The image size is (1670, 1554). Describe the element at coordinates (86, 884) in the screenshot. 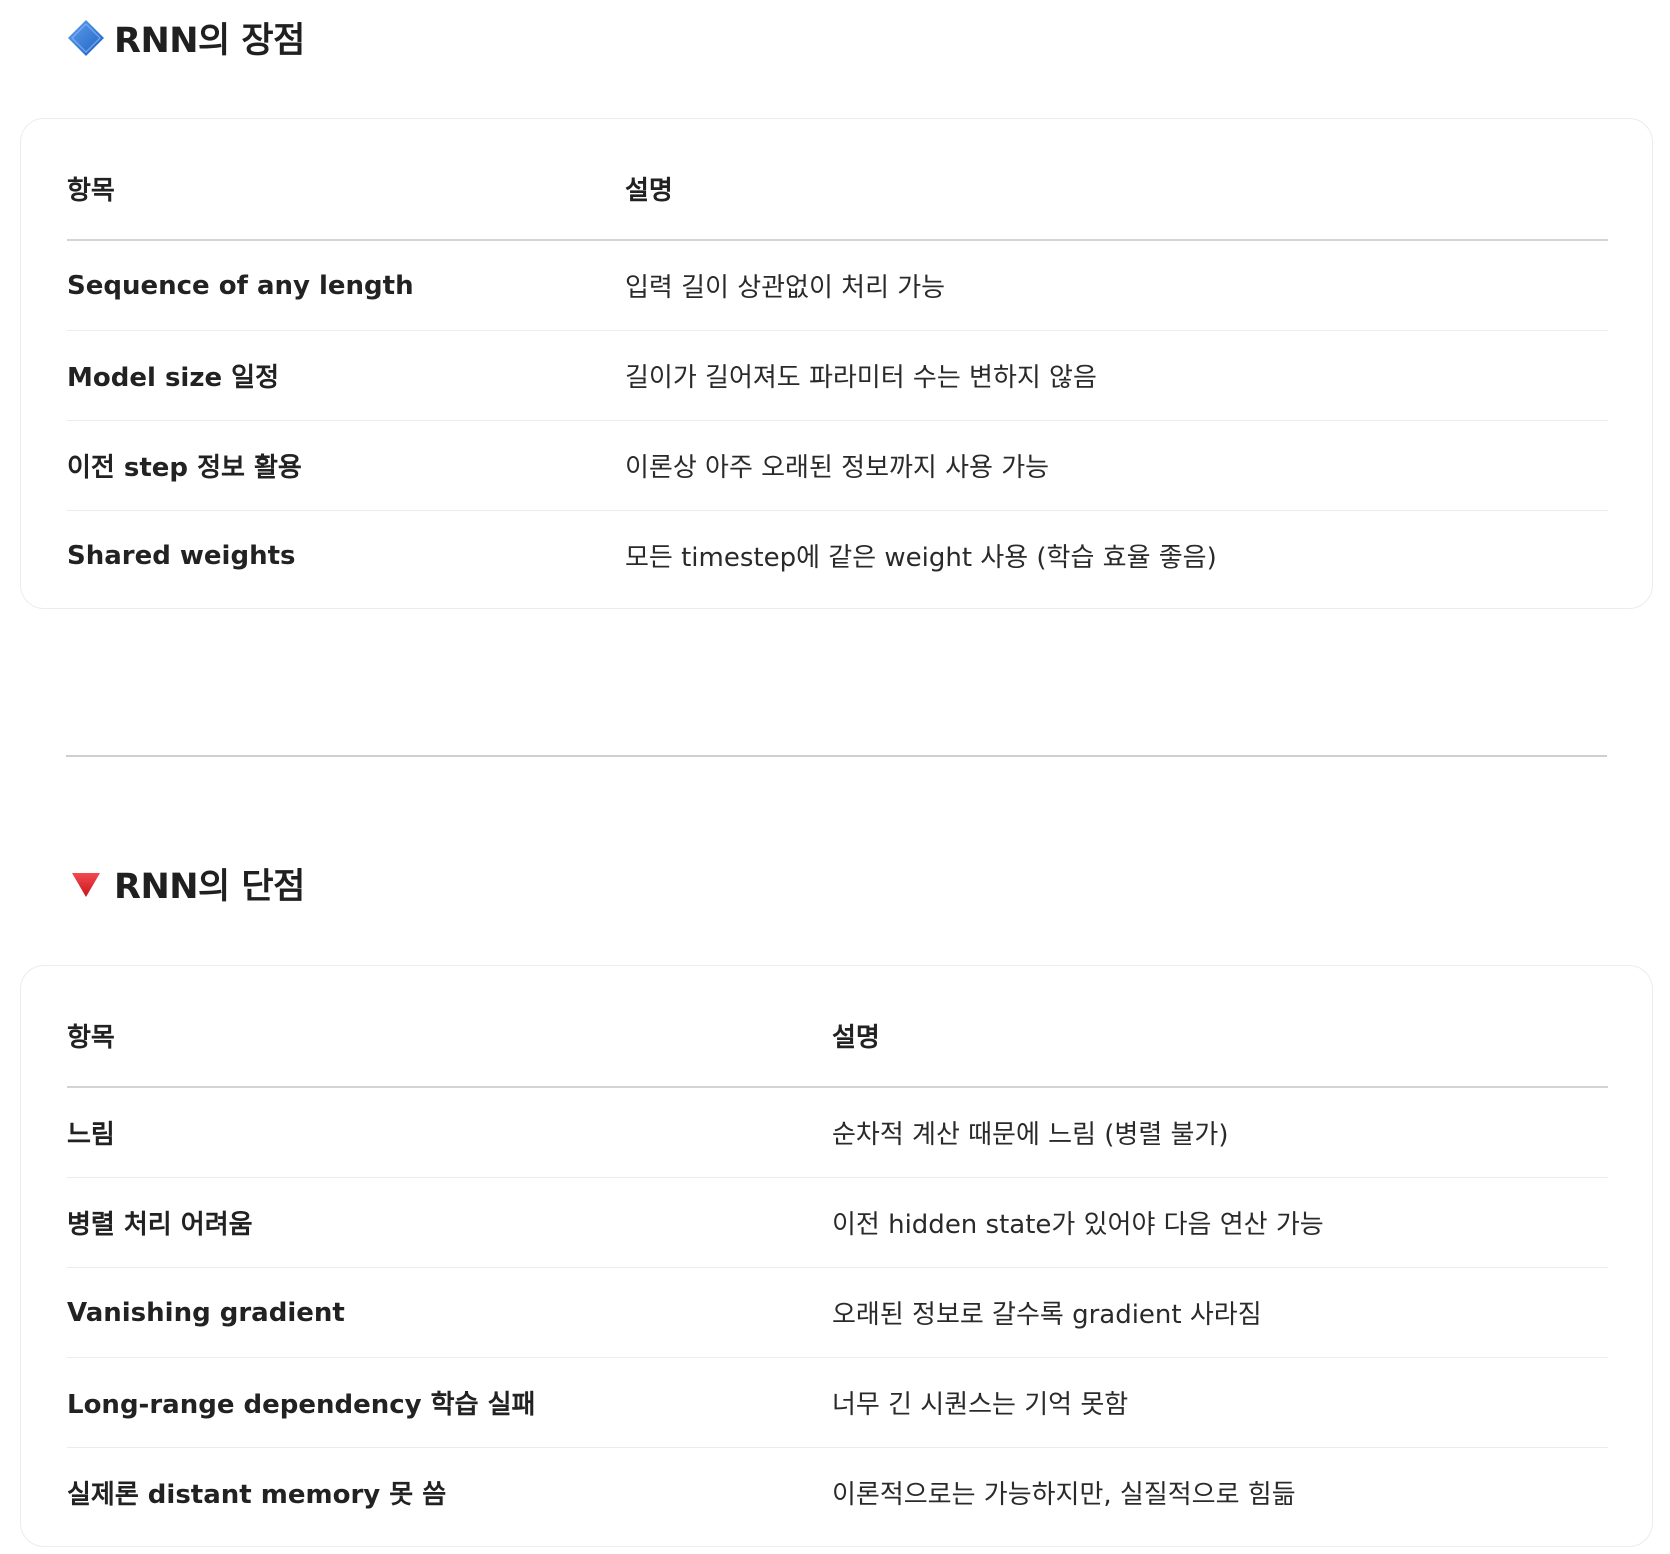

I see `red-triangle-down-icon` at that location.